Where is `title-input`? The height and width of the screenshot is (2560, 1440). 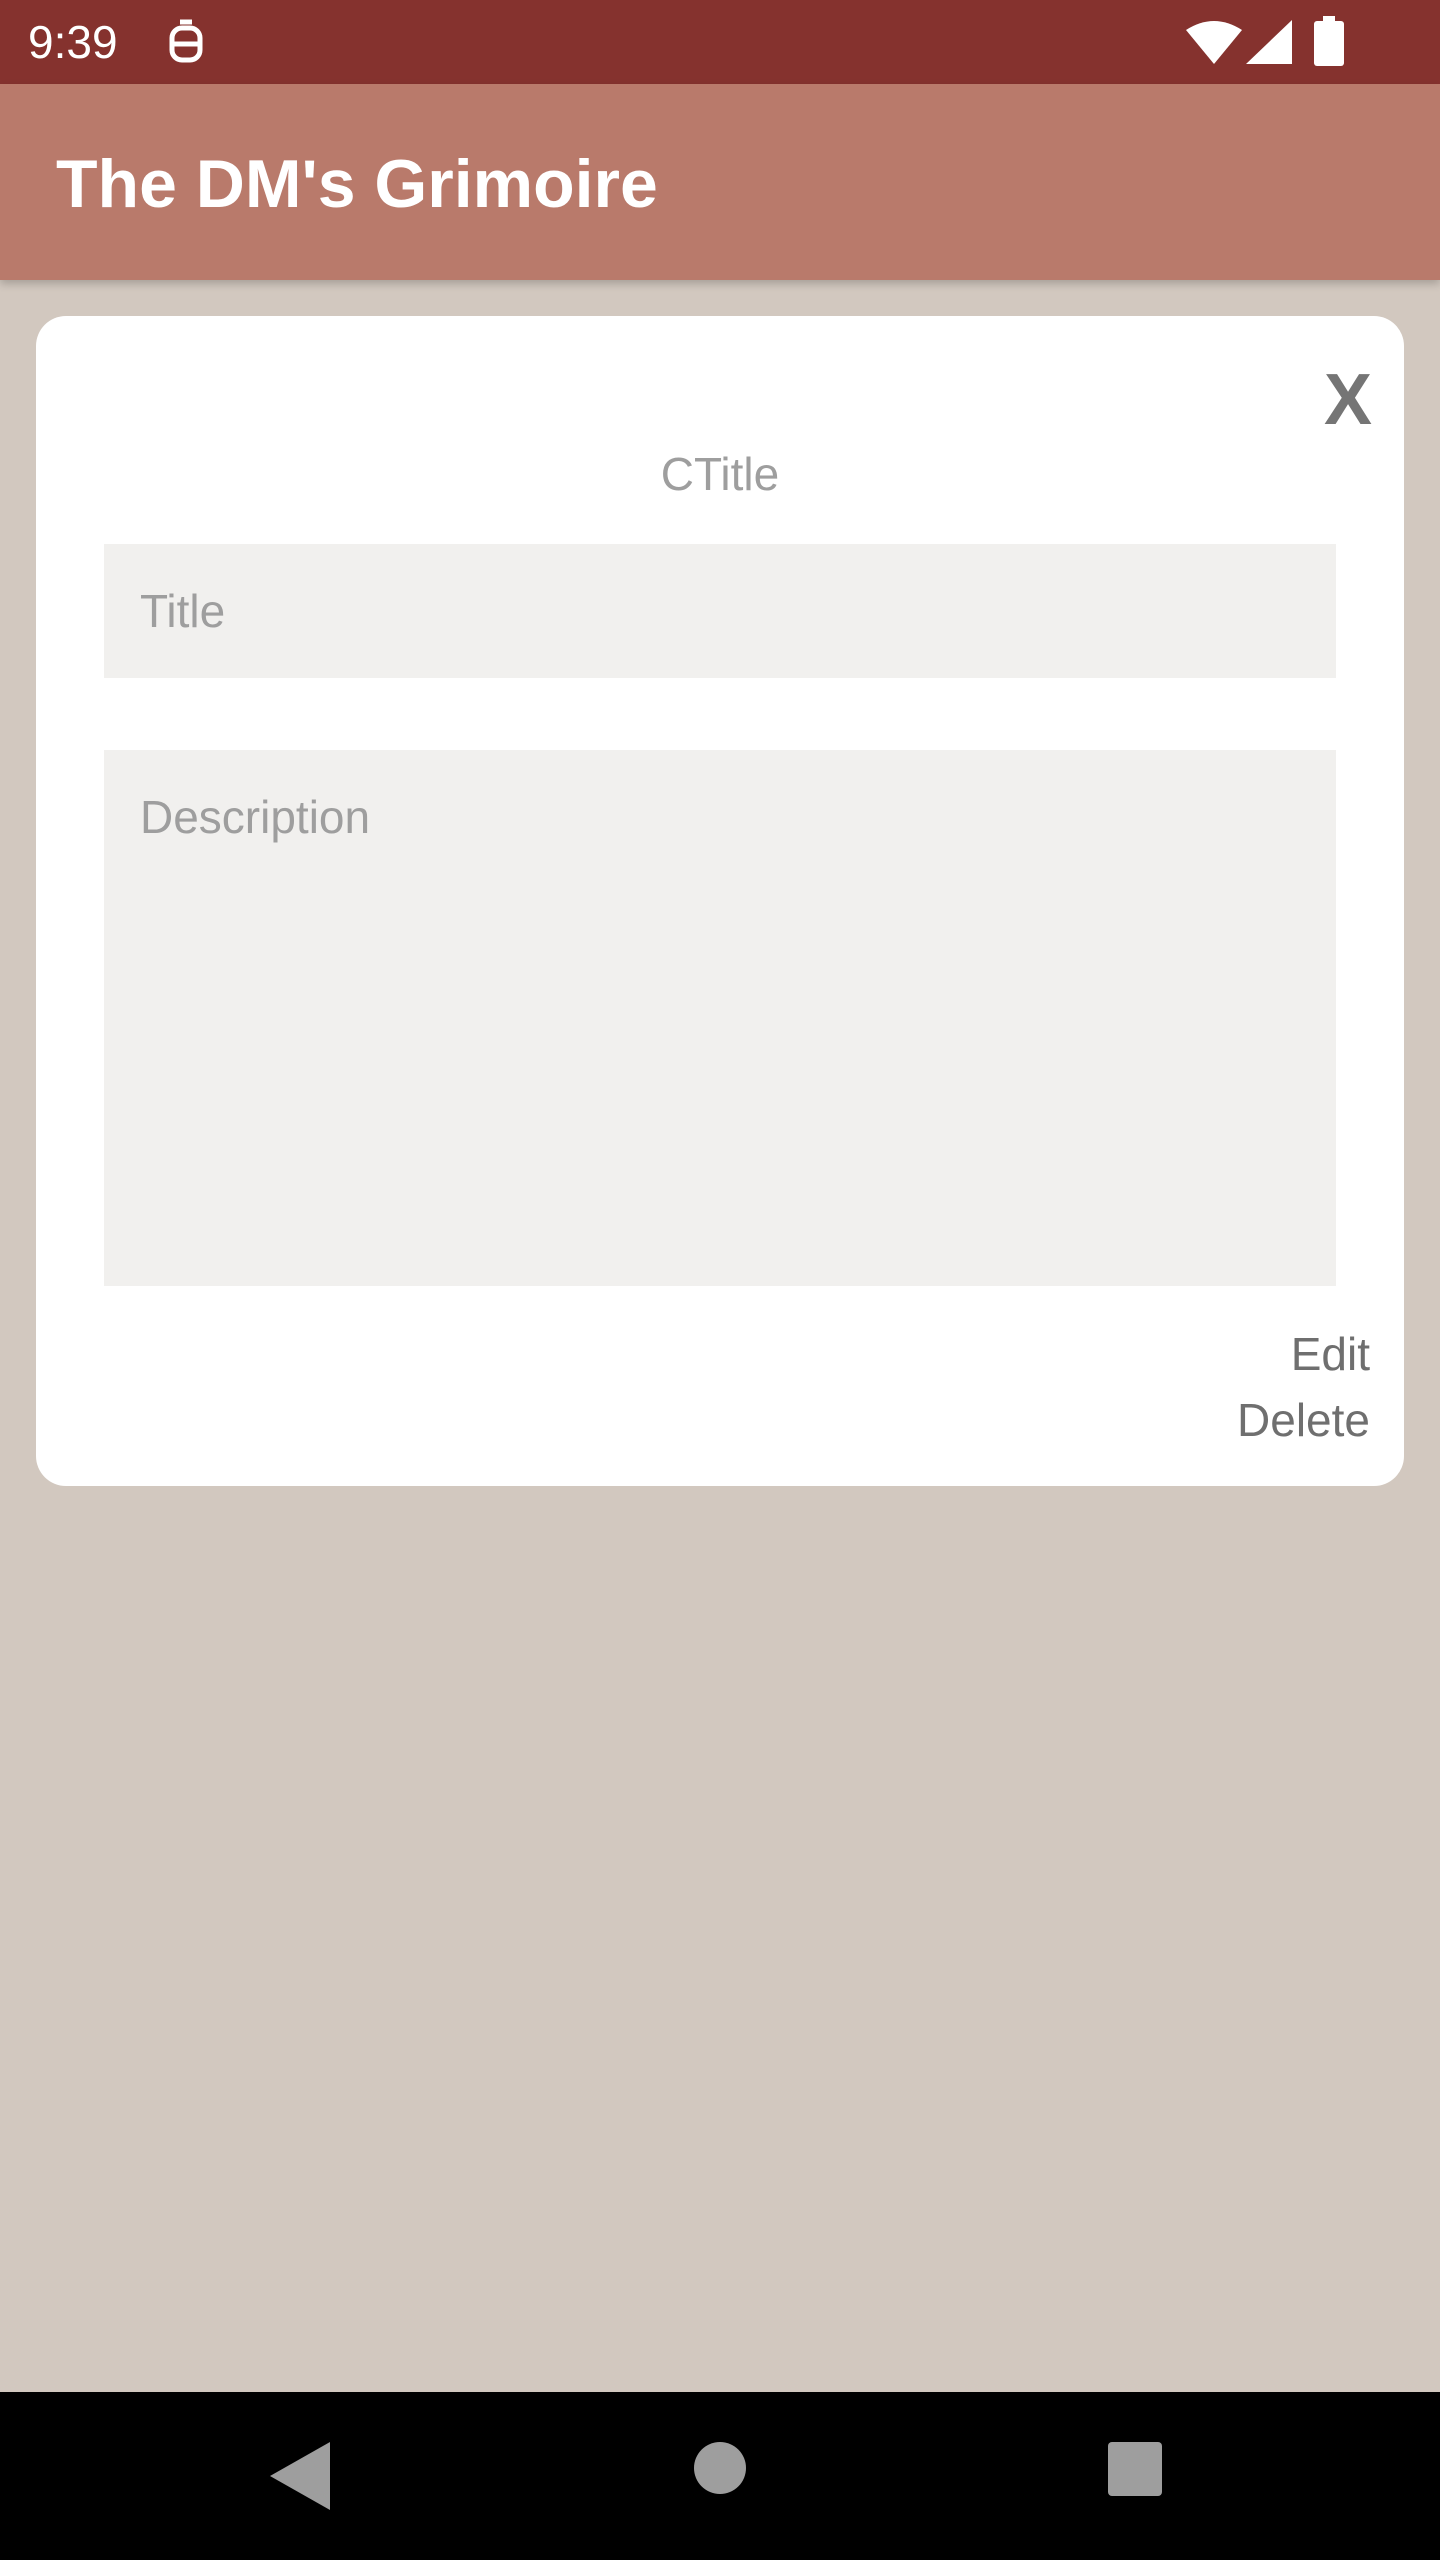 title-input is located at coordinates (720, 611).